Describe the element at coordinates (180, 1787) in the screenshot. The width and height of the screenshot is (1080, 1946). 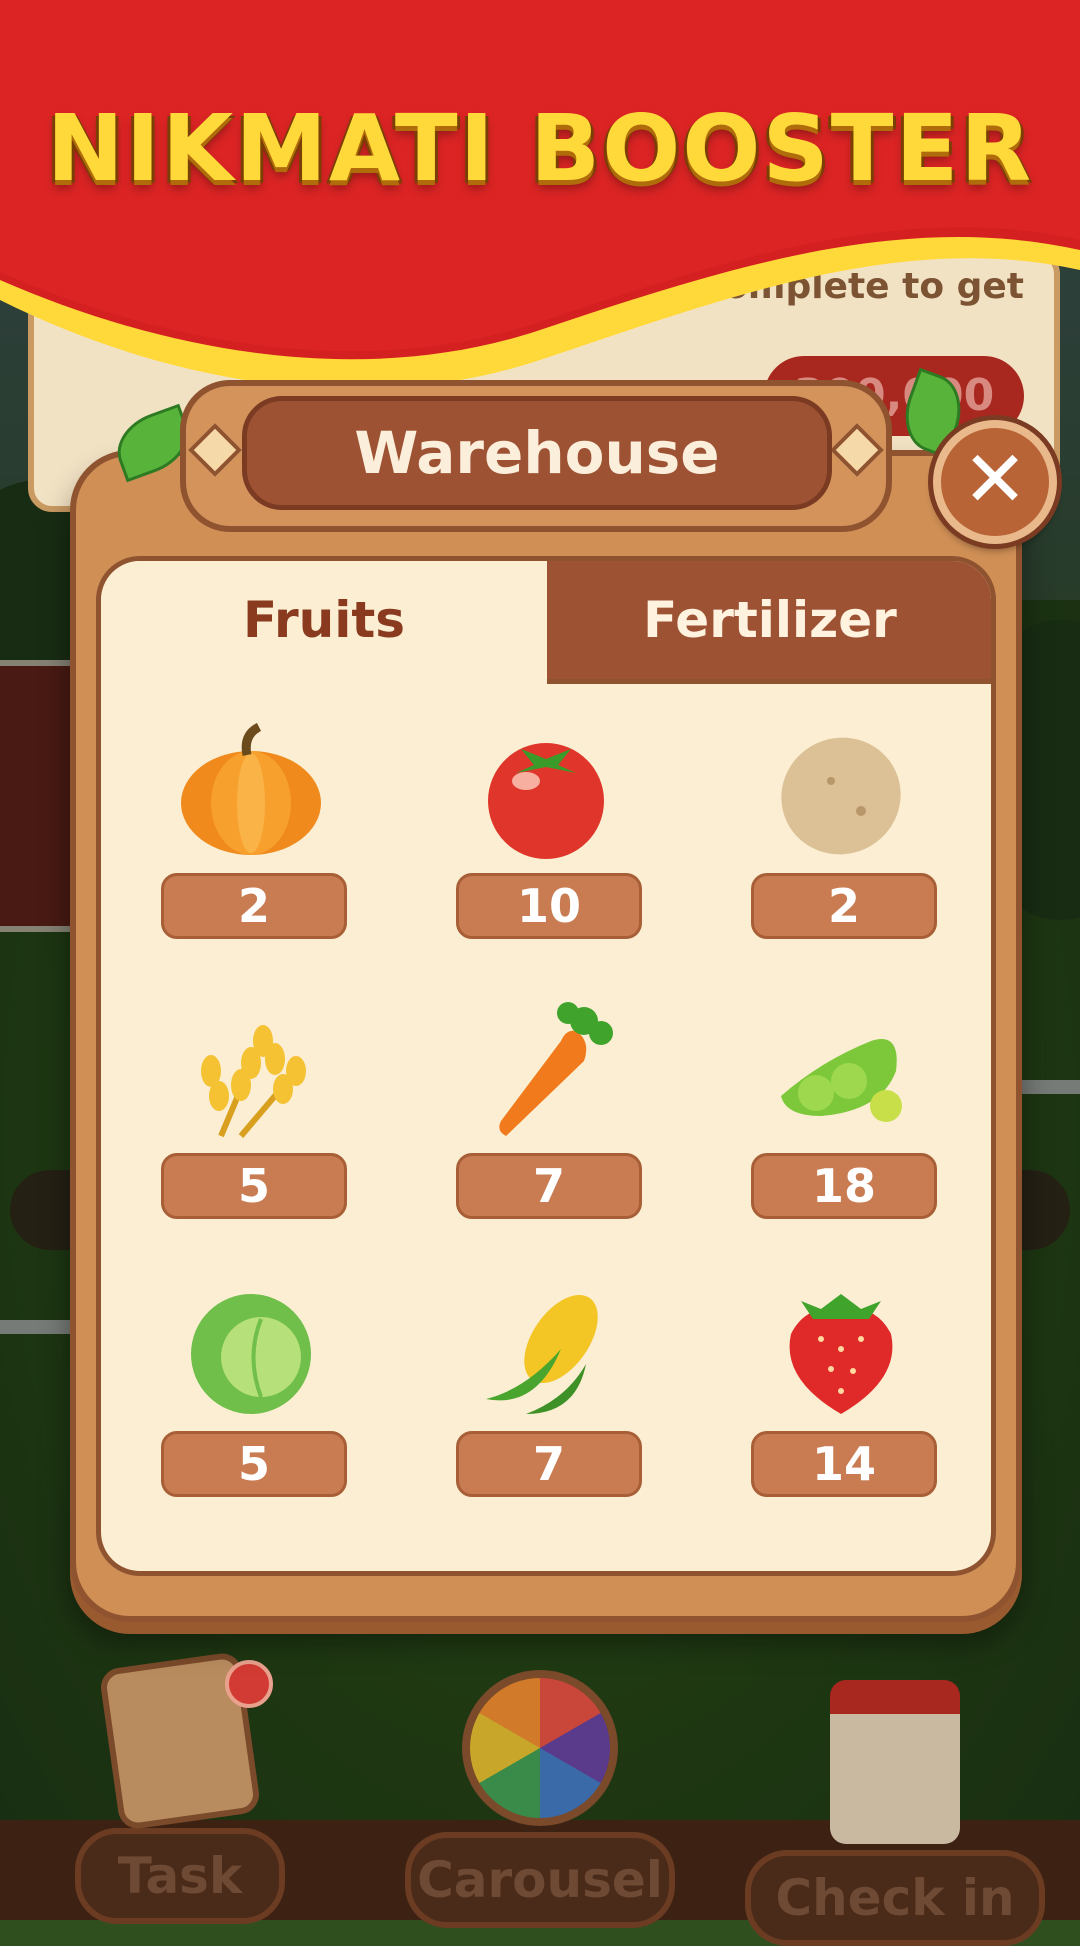
I see `nav-task: Task` at that location.